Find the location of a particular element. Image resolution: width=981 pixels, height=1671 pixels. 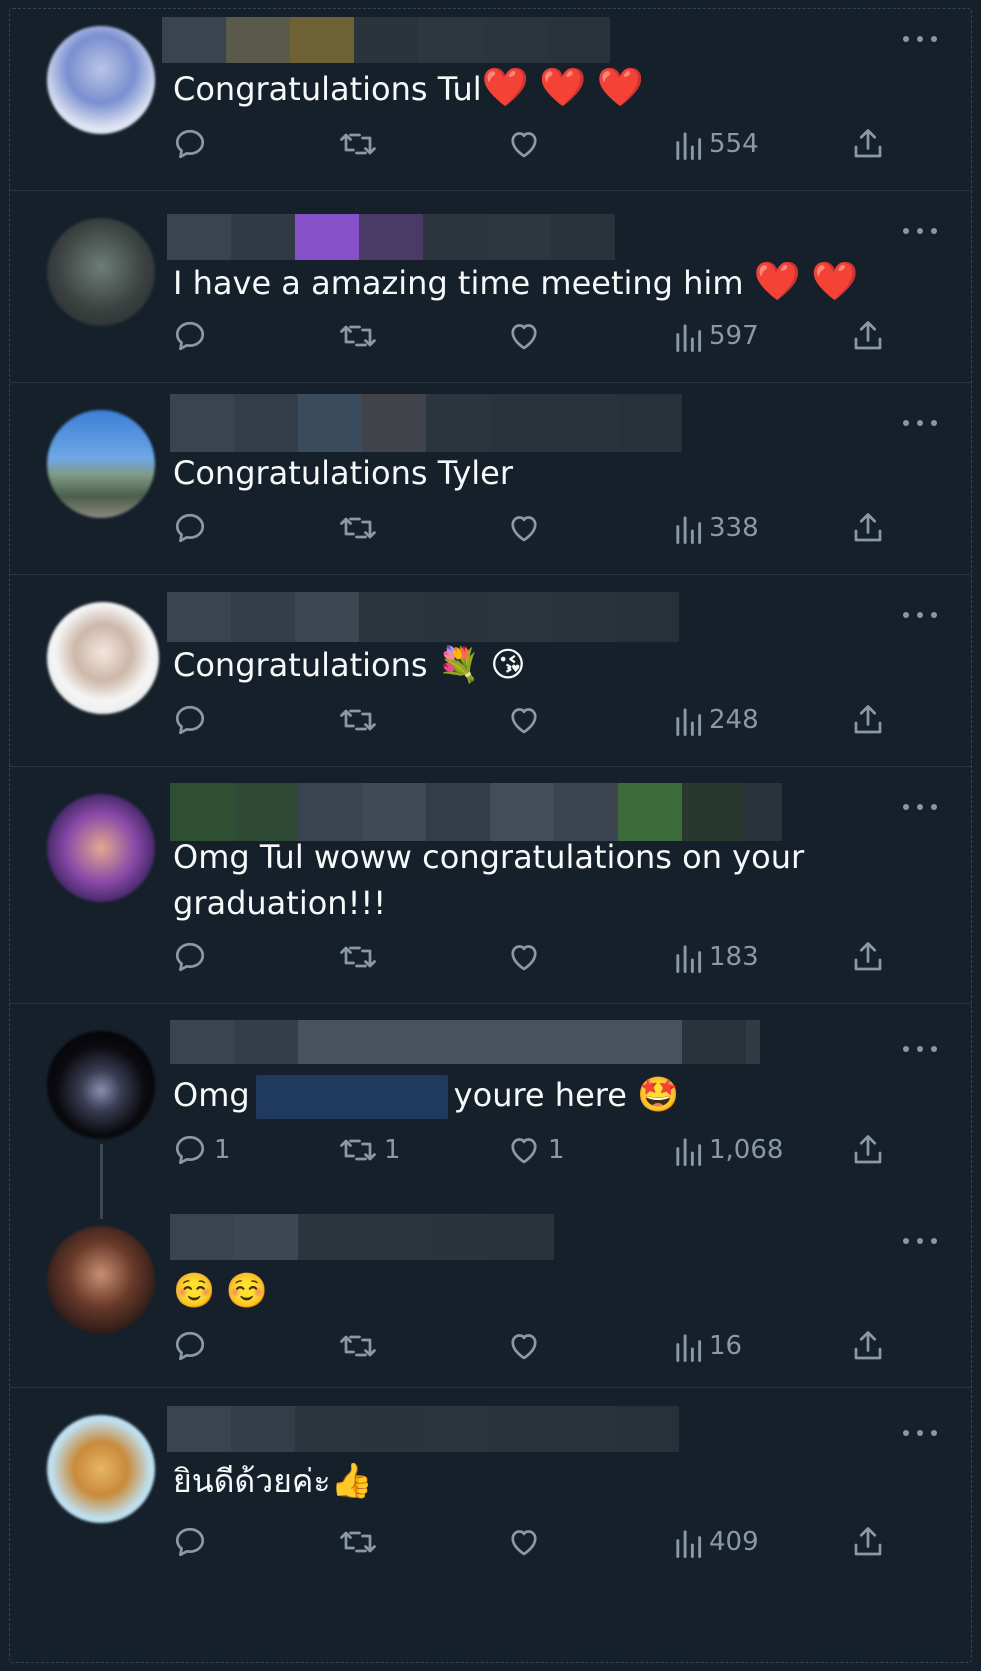

action-bar: 409 is located at coordinates (558, 1542).